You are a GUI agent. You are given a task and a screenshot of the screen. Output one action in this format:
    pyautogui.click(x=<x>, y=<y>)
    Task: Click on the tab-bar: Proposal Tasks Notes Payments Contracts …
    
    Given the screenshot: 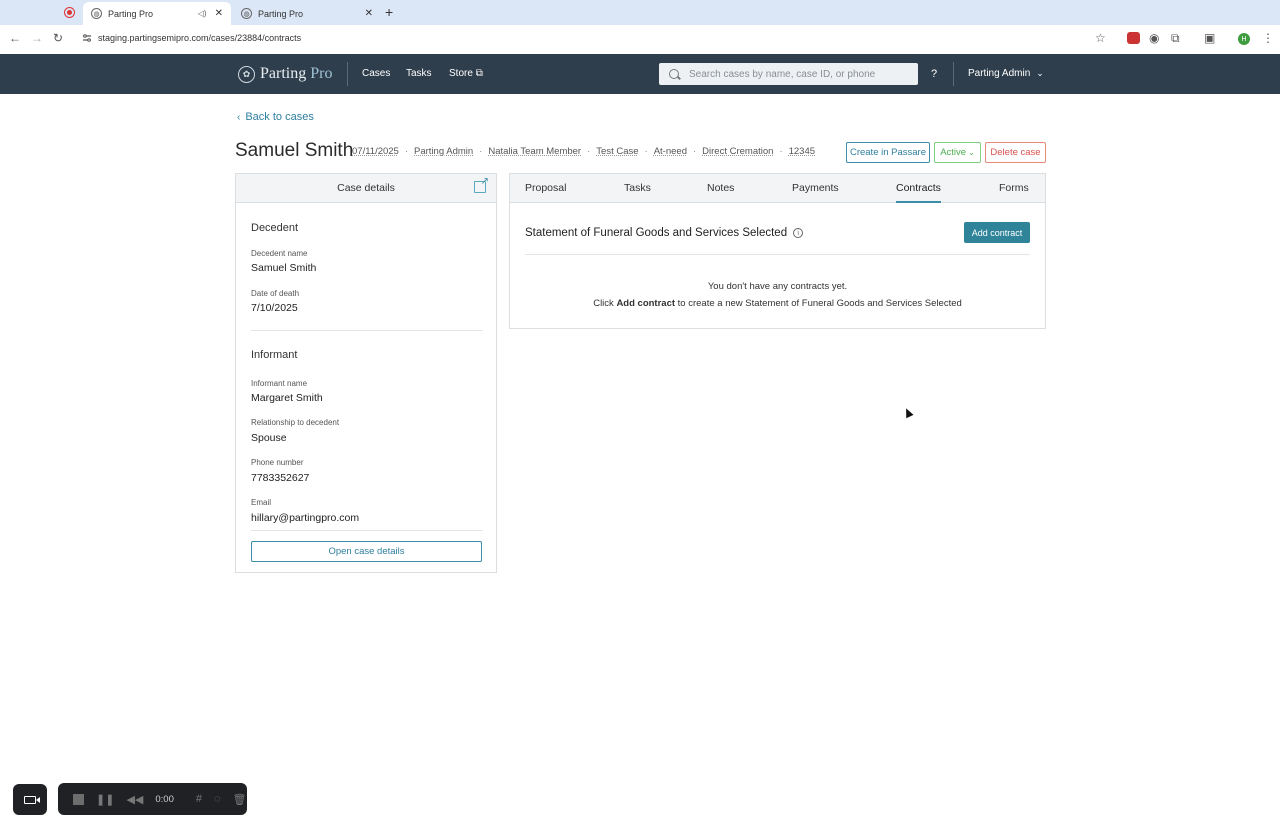 What is the action you would take?
    pyautogui.click(x=777, y=188)
    